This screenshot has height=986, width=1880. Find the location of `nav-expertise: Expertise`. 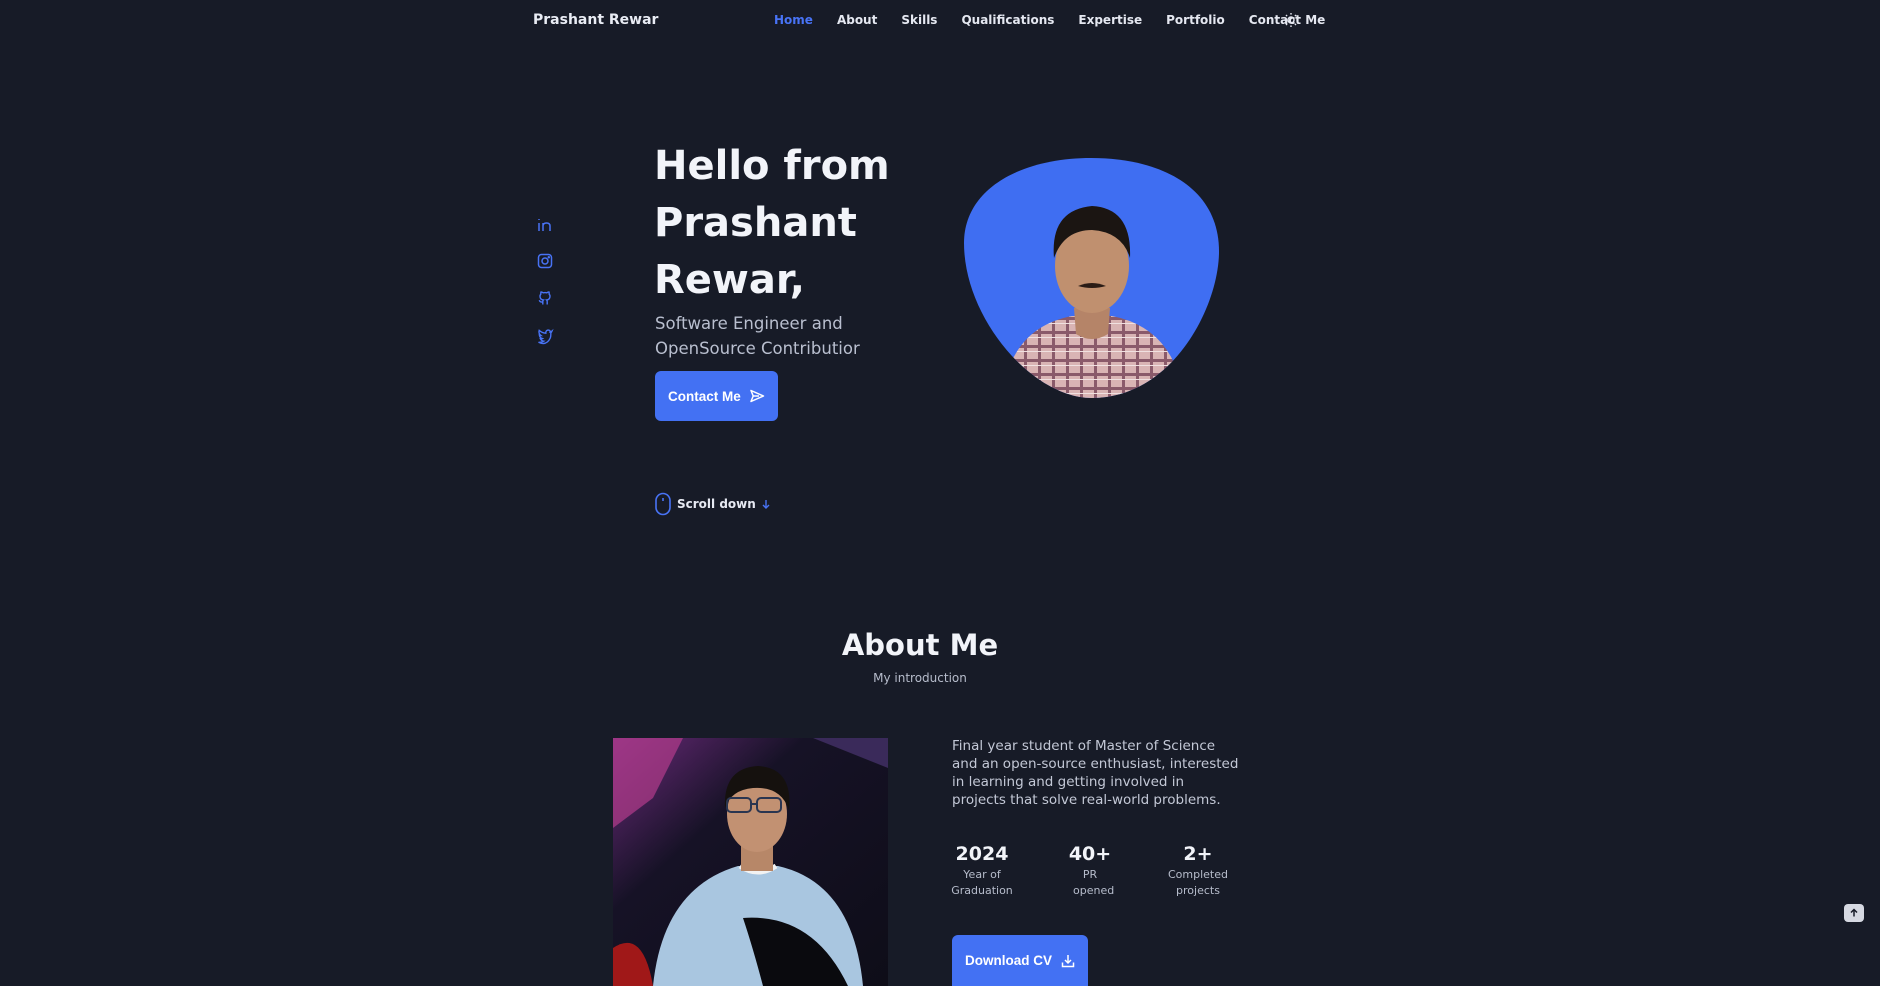

nav-expertise: Expertise is located at coordinates (1110, 20).